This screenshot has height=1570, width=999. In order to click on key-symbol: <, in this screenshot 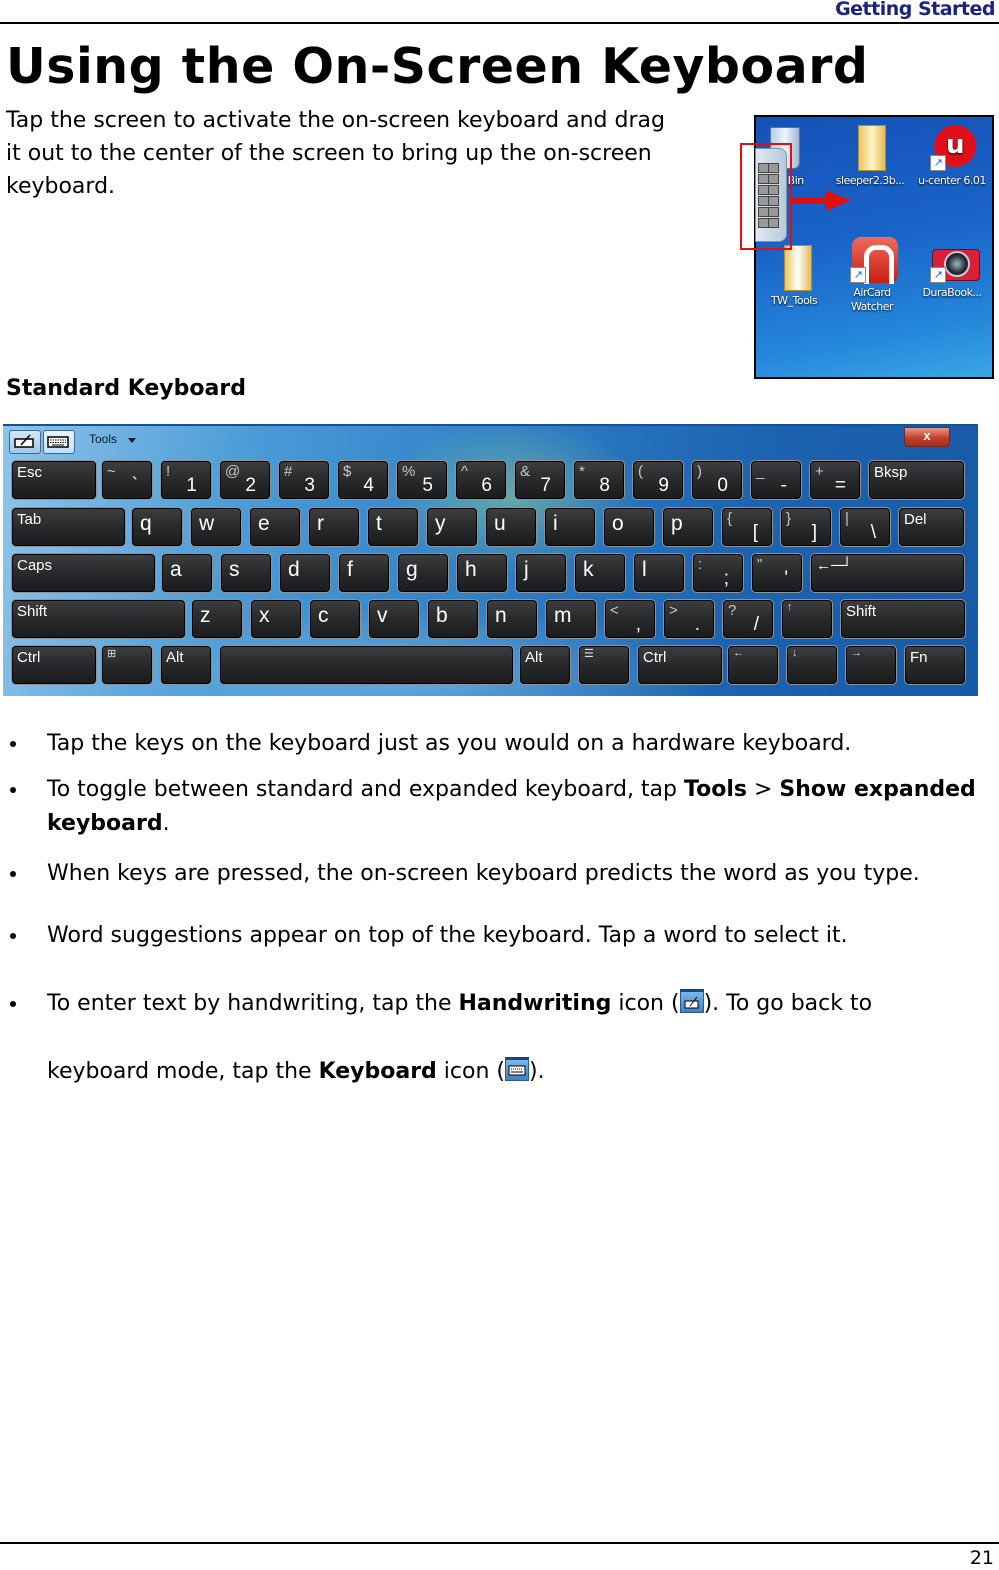, I will do `click(630, 619)`.